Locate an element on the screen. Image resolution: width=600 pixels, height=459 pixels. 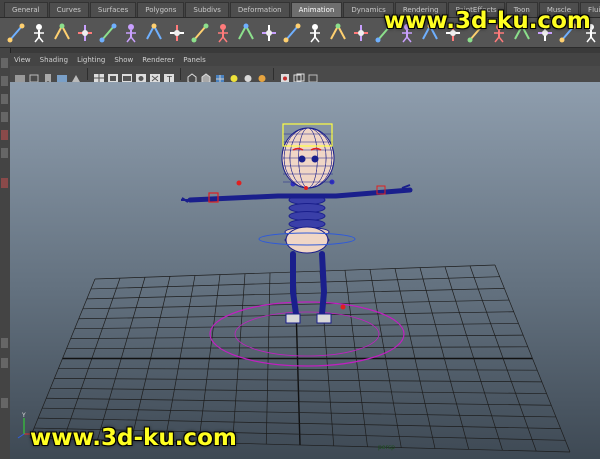
remove-joint-icon is located at coordinates (246, 33).